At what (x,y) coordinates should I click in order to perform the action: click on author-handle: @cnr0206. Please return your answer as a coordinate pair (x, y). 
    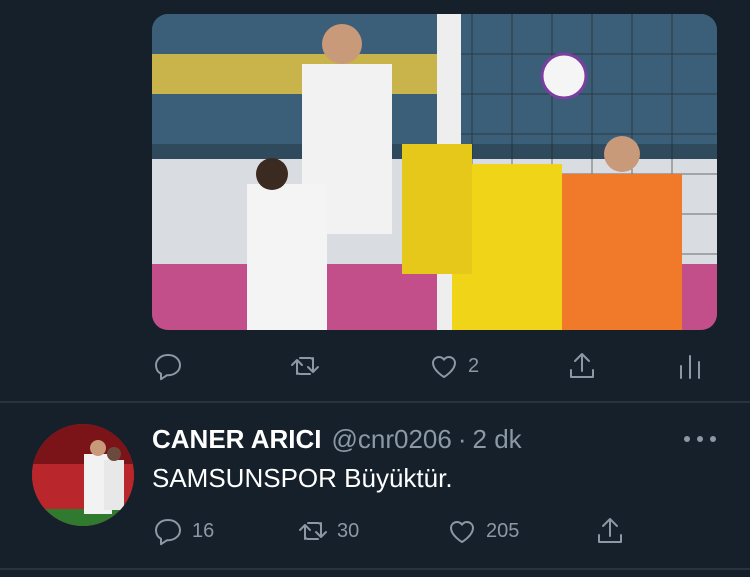
    Looking at the image, I should click on (391, 439).